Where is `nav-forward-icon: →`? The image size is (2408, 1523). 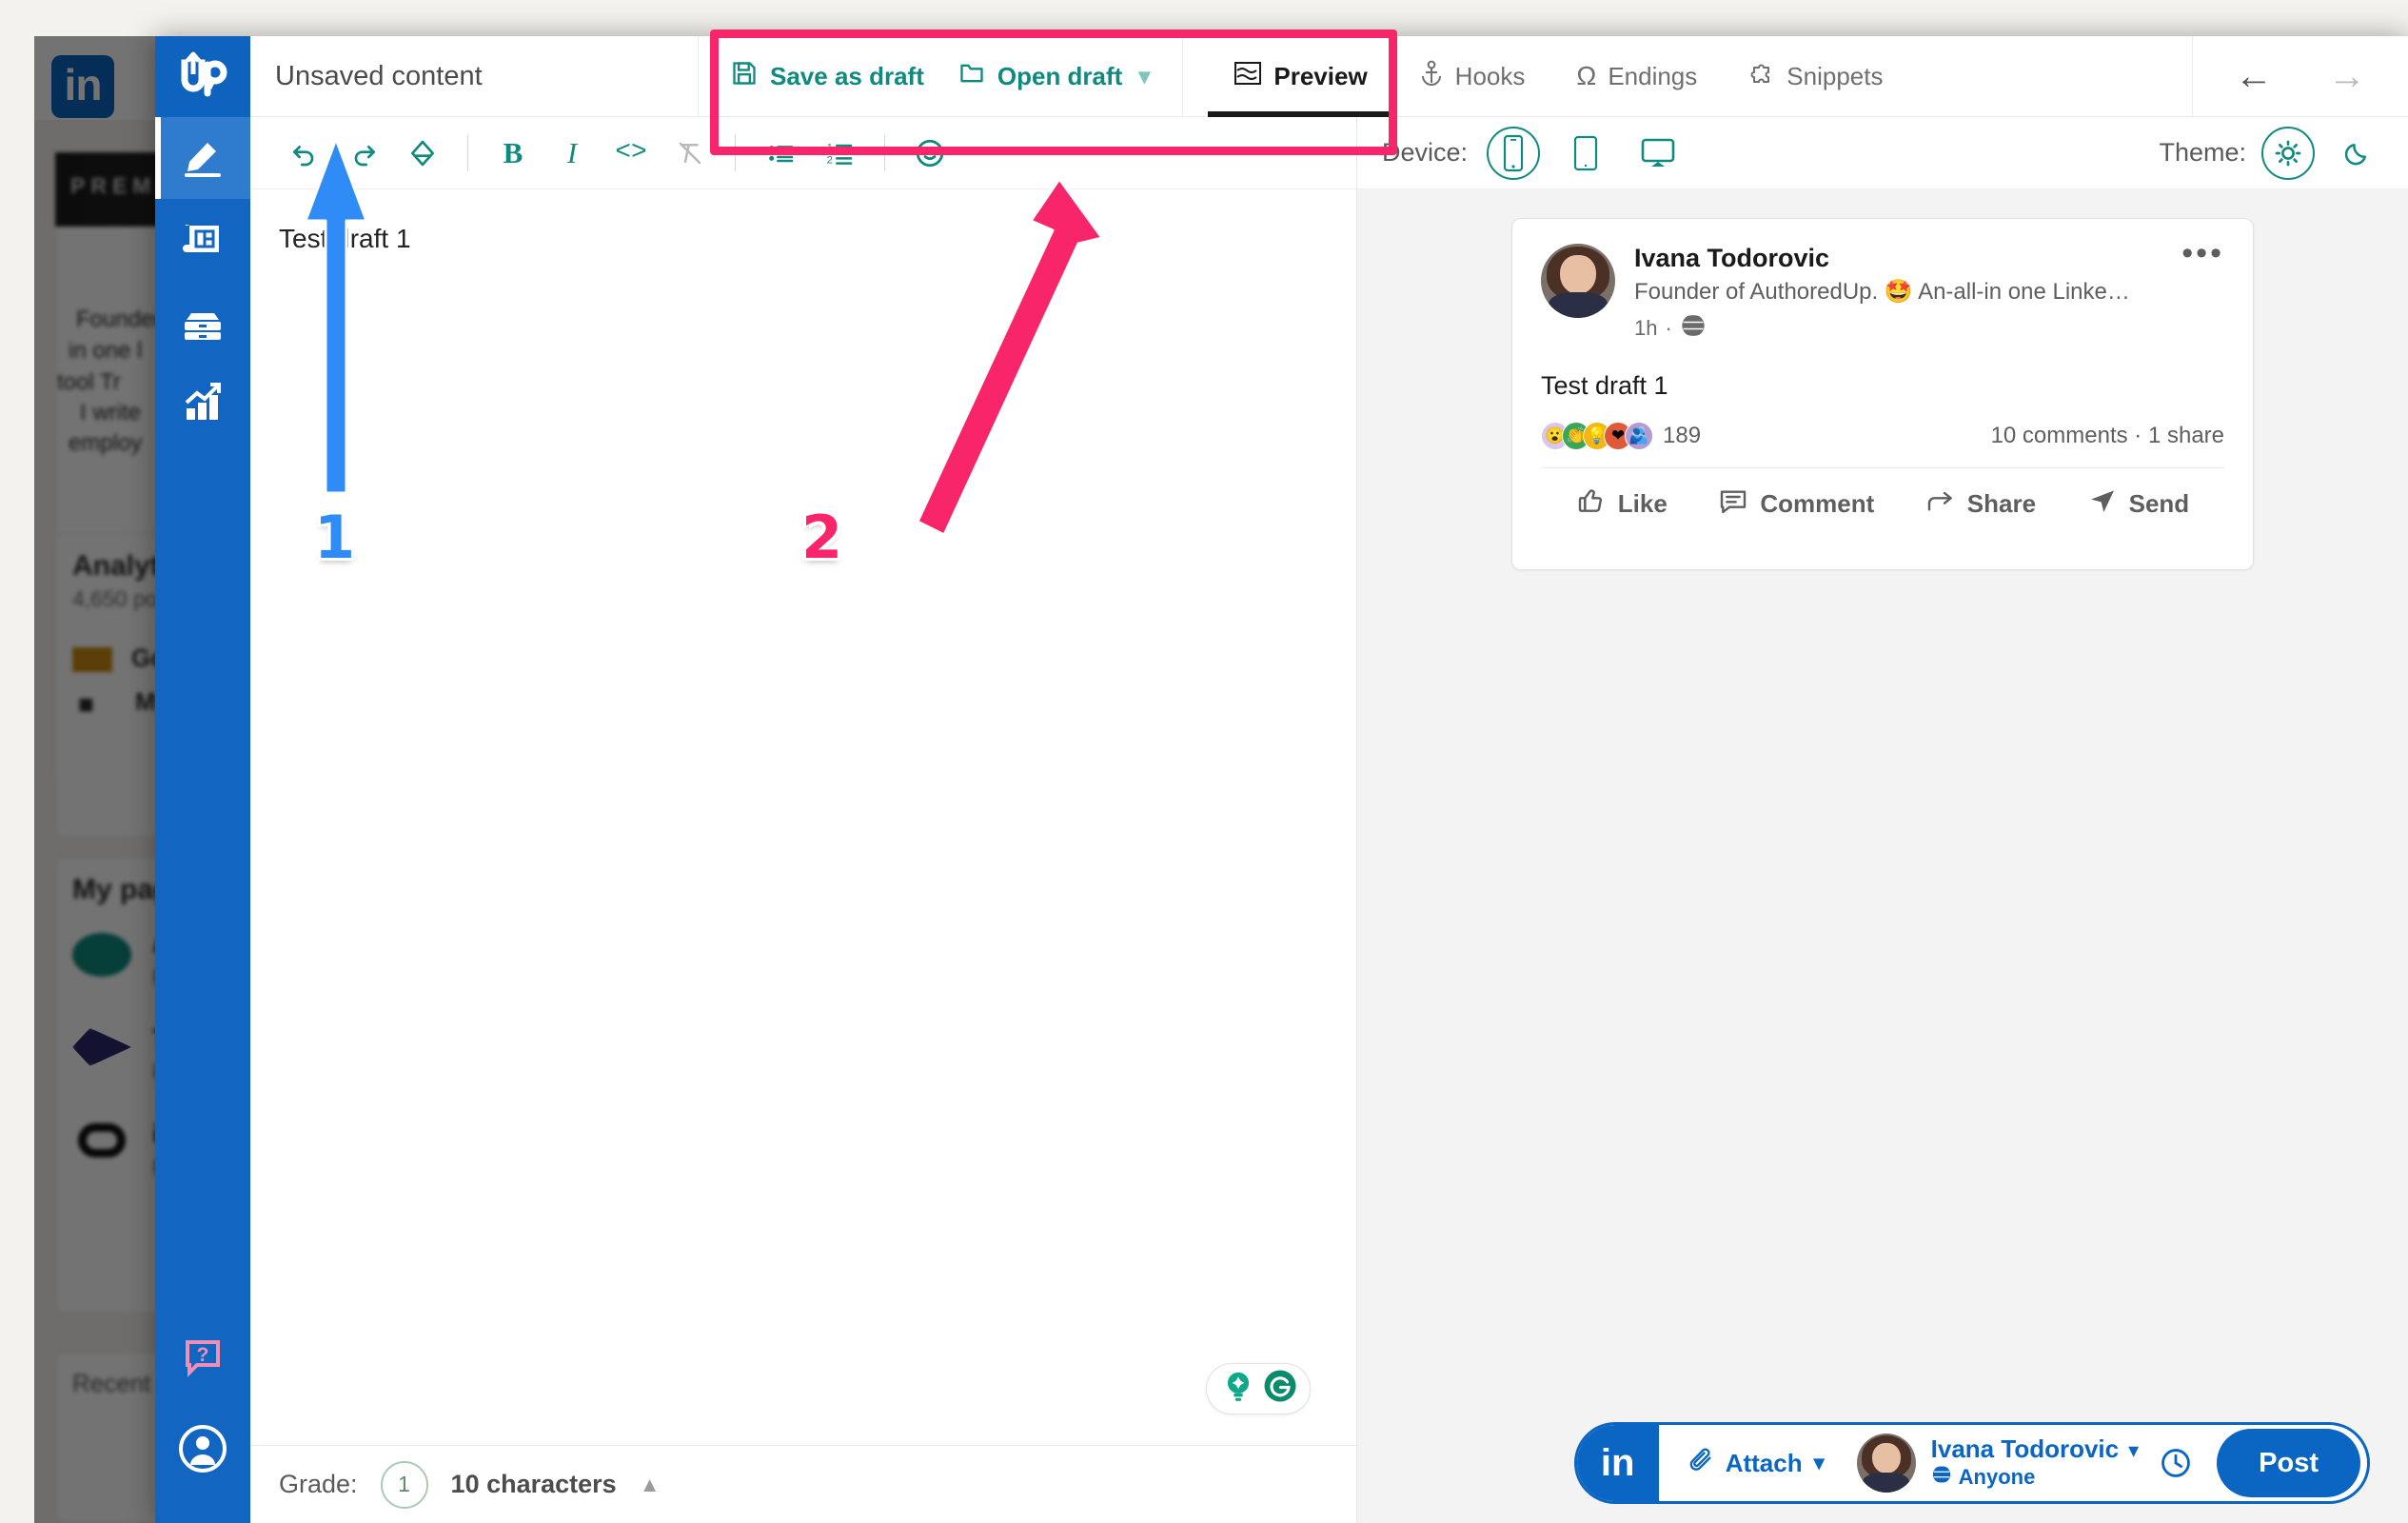 nav-forward-icon: → is located at coordinates (2347, 76).